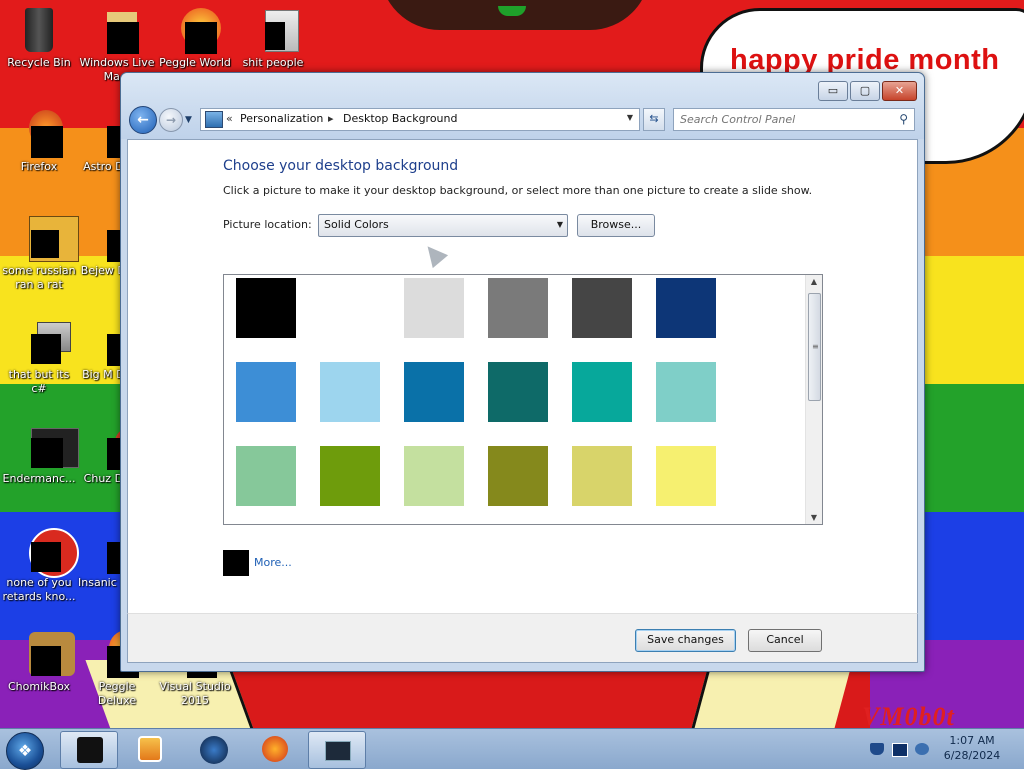 The width and height of the screenshot is (1024, 770). What do you see at coordinates (559, 224) in the screenshot?
I see `chevron-down-icon: ▼` at bounding box center [559, 224].